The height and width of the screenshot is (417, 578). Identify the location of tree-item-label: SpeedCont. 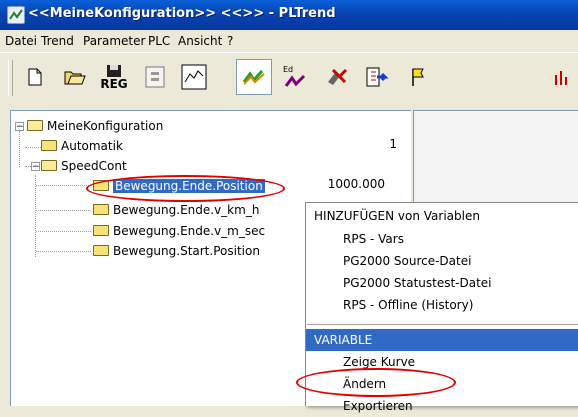
(94, 166).